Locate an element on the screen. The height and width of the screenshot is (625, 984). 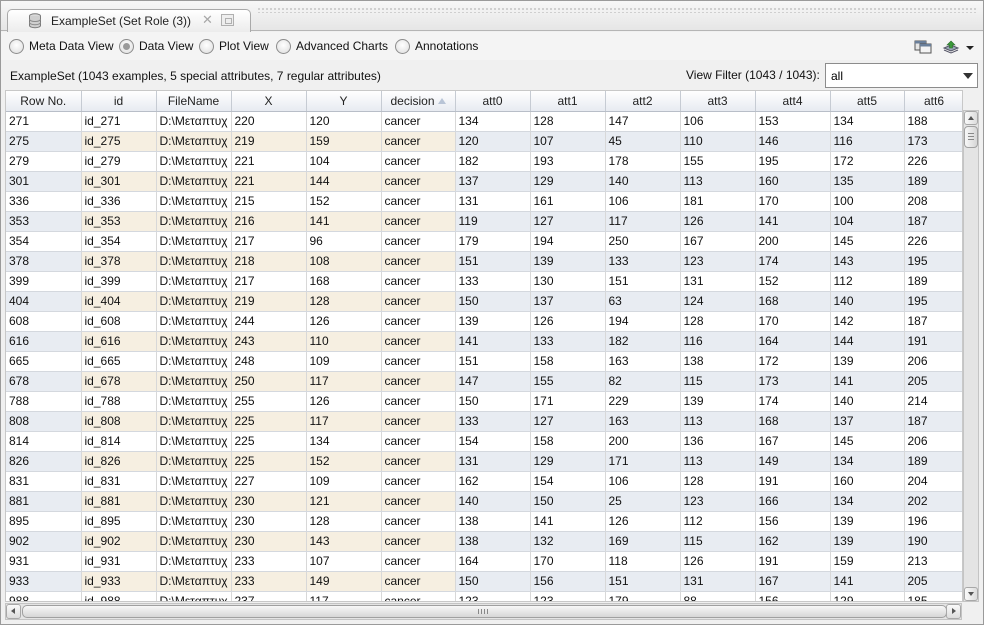
table-cell: 149 is located at coordinates (793, 461).